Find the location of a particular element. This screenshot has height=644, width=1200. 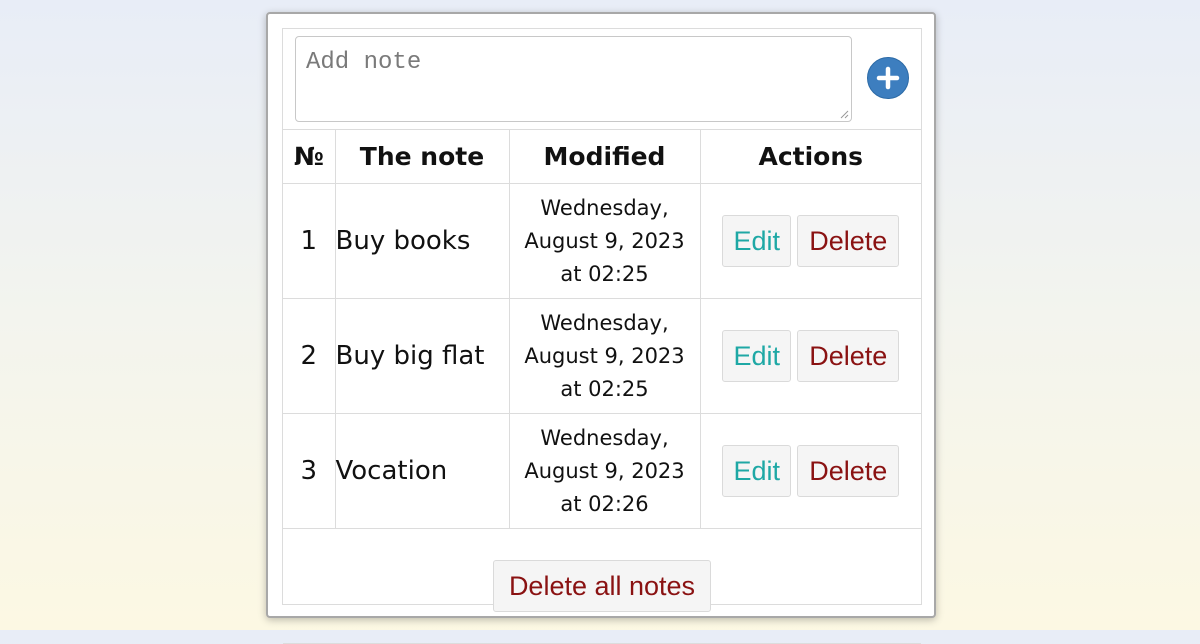

row-note-text: Buy books is located at coordinates (422, 241).